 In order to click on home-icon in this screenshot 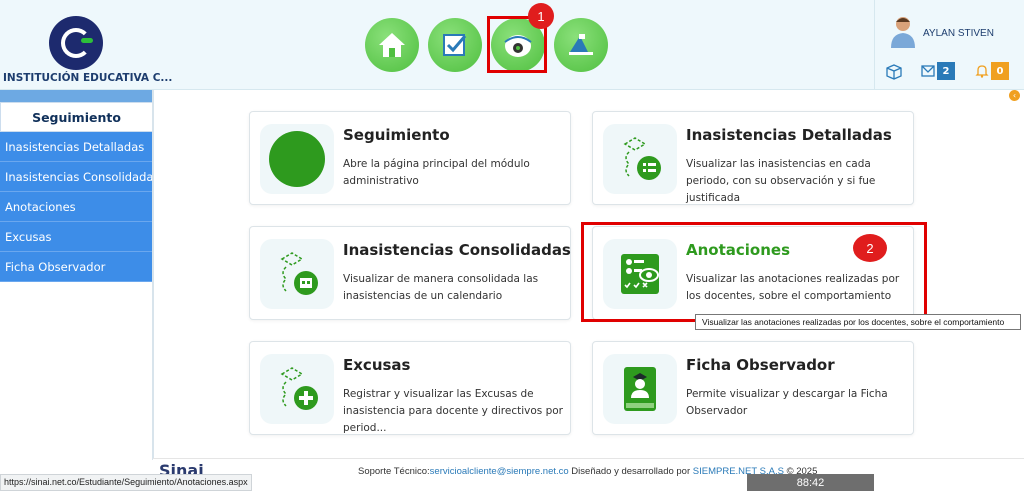, I will do `click(392, 45)`.